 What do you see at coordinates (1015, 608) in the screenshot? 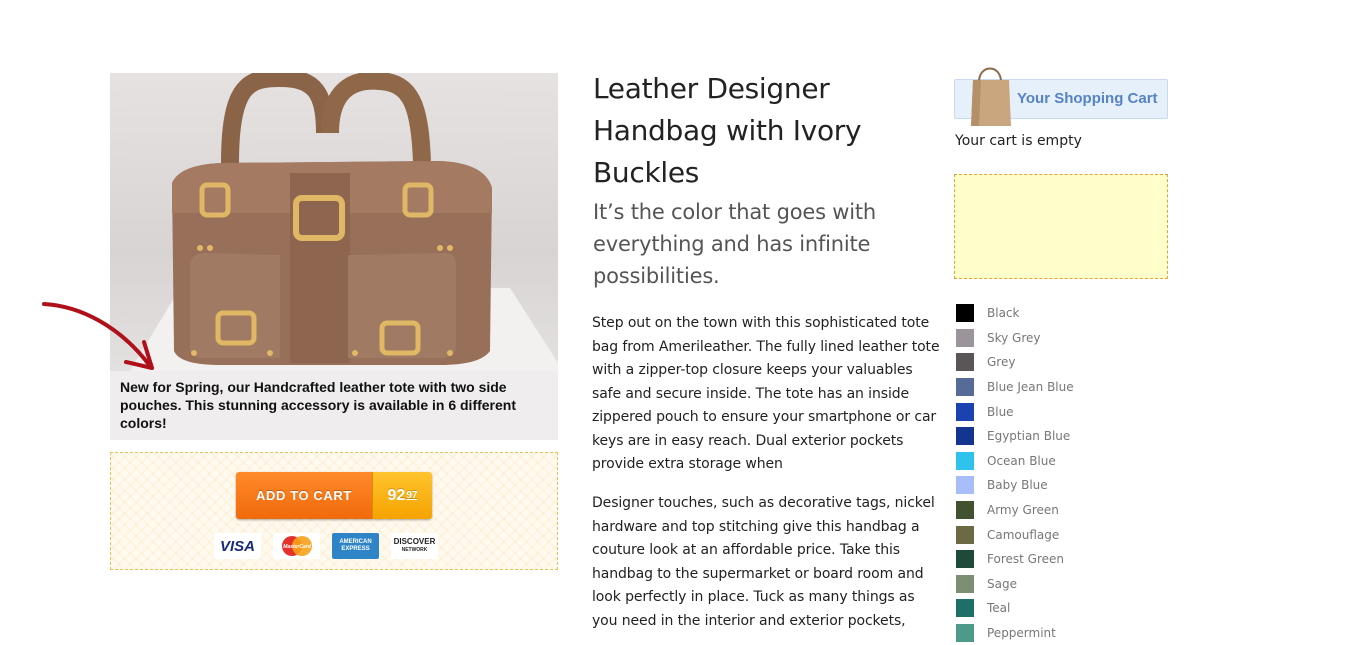
I see `color-option: Teal` at bounding box center [1015, 608].